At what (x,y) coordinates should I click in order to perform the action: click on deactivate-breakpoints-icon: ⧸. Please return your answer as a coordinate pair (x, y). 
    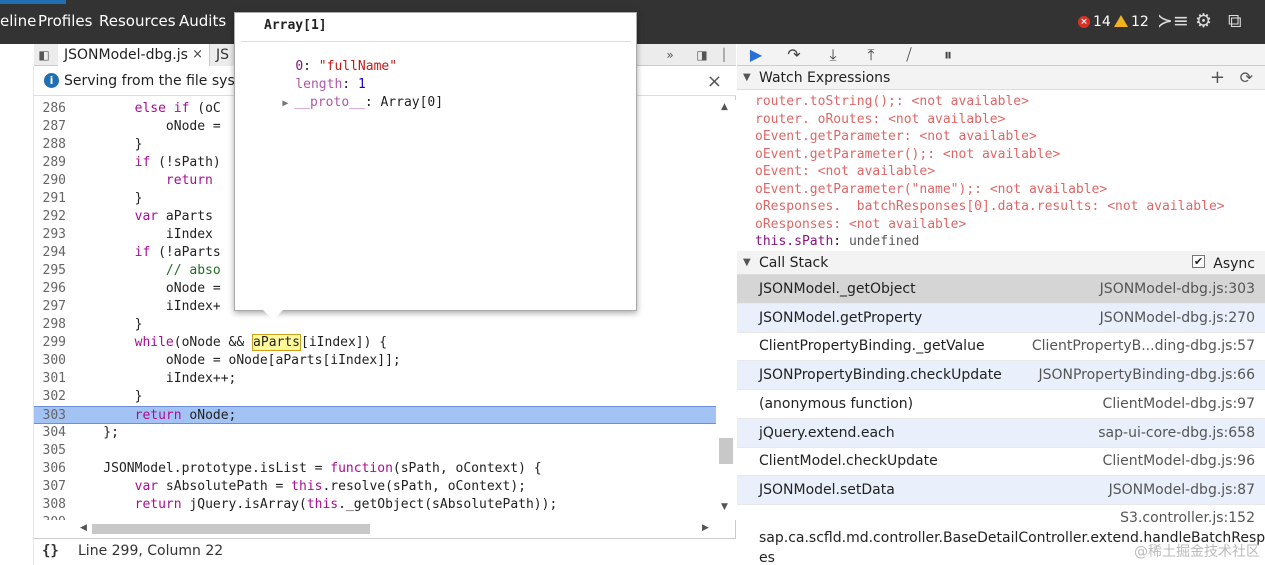
    Looking at the image, I should click on (909, 55).